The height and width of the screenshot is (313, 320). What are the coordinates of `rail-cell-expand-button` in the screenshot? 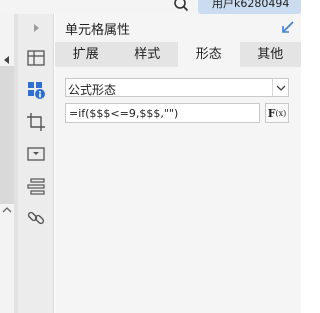 It's located at (36, 58).